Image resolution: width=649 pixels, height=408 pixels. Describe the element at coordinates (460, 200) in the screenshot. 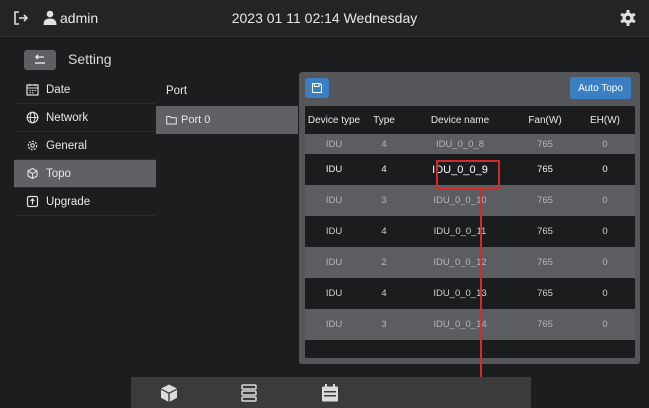

I see `cell-device-name: IDU_0_0_10` at that location.